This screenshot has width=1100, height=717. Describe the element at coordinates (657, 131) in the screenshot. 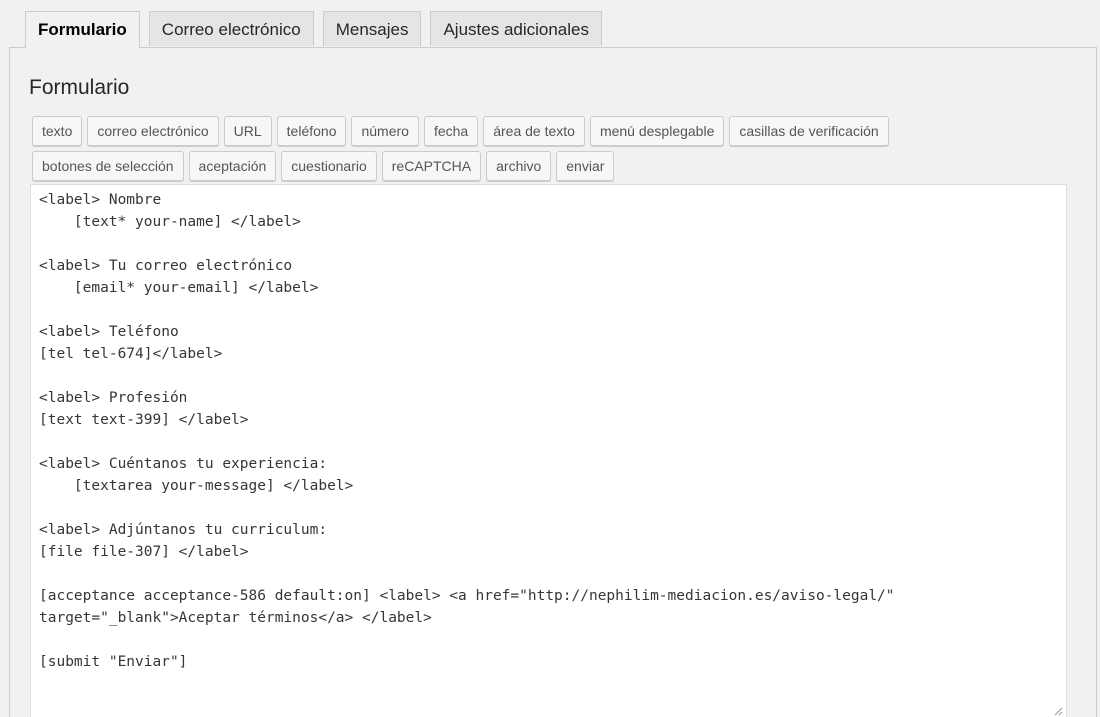

I see `tag-button-menu-desplegable: menú desplegable` at that location.